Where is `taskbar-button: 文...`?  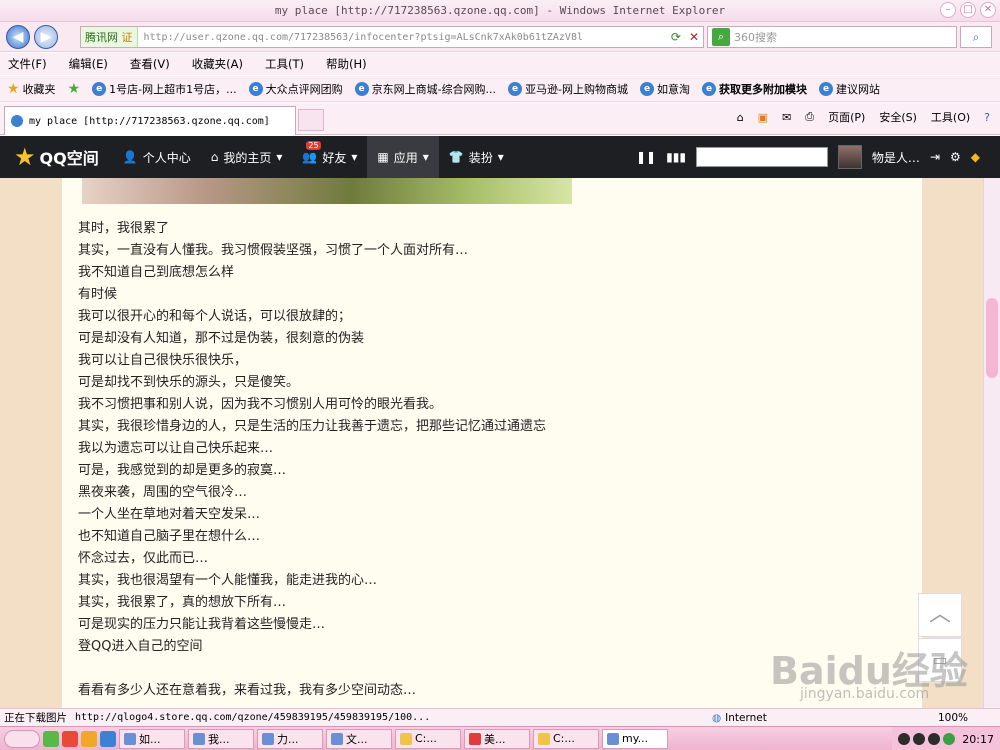
taskbar-button: 文... is located at coordinates (359, 738).